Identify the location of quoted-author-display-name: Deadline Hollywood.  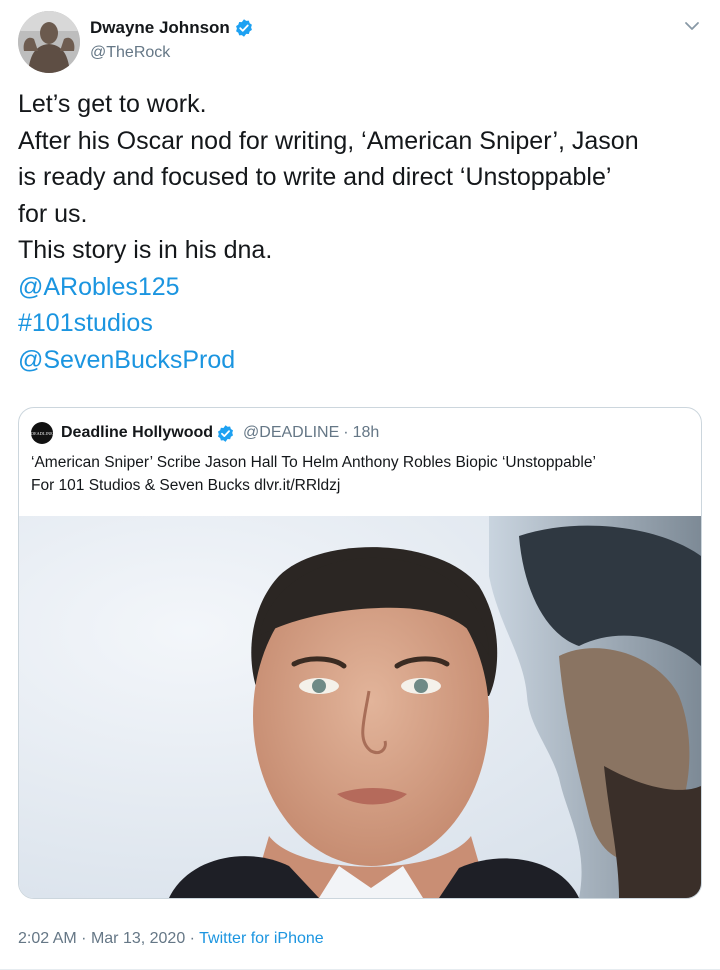
(137, 433).